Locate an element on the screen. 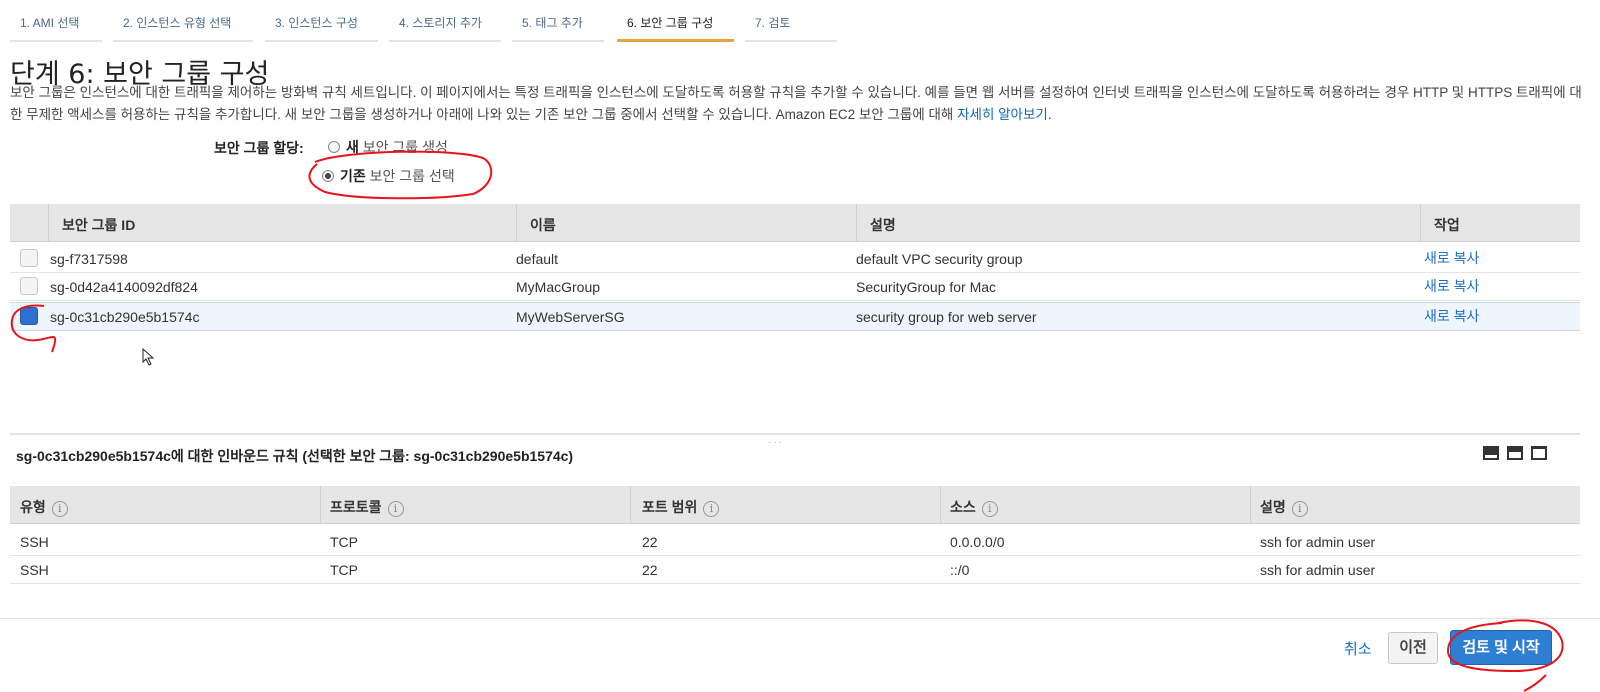 This screenshot has width=1600, height=692. radio-new-label: 새 보안 그룹 생성 is located at coordinates (397, 147).